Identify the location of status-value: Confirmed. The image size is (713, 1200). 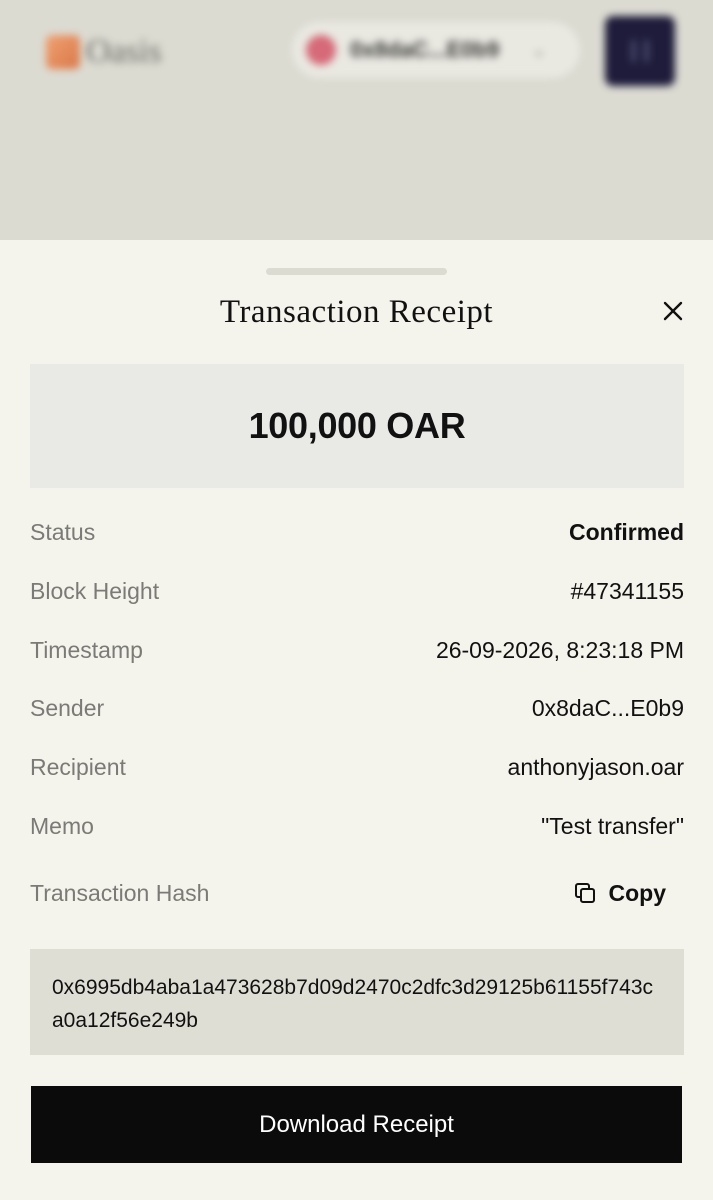
(626, 531).